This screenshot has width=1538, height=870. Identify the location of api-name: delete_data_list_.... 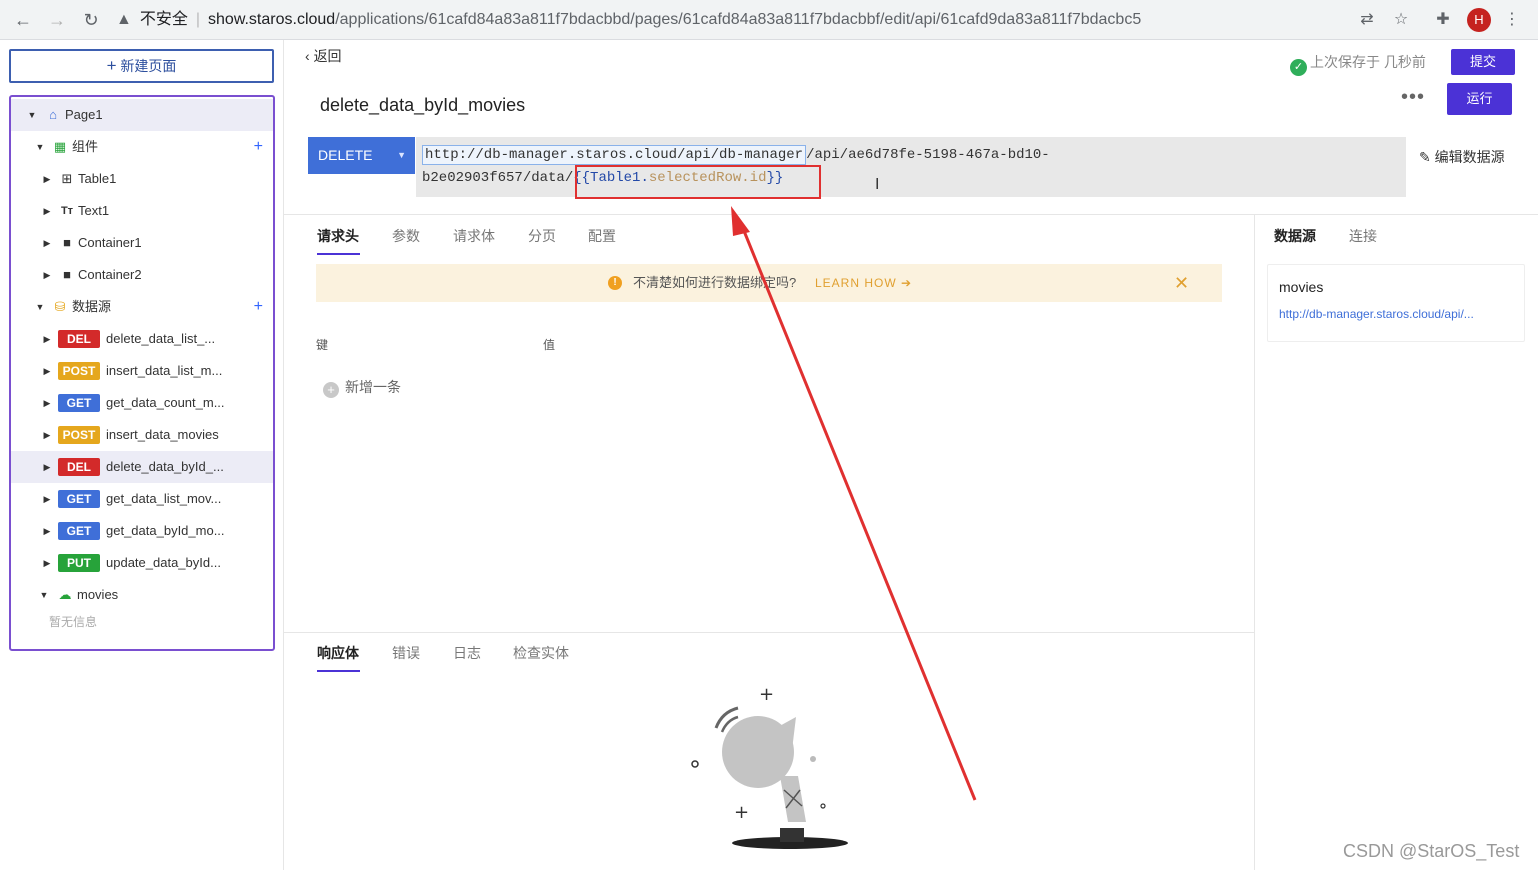
(161, 338).